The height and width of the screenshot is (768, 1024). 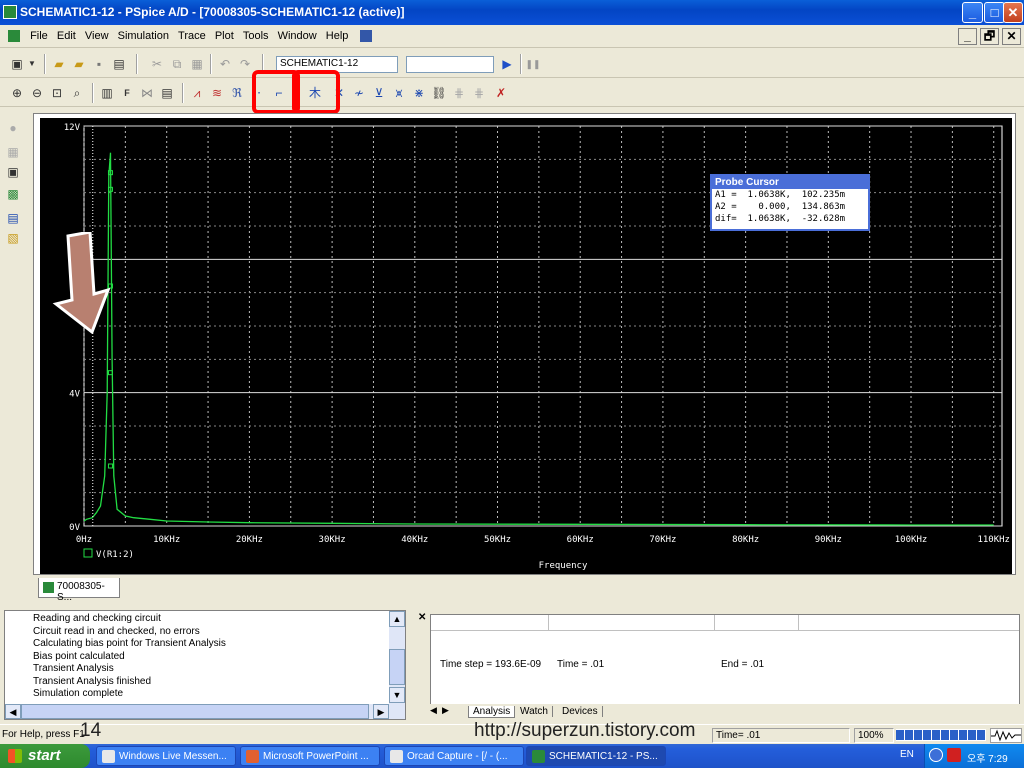 I want to click on close-button: ✕, so click(x=1013, y=12).